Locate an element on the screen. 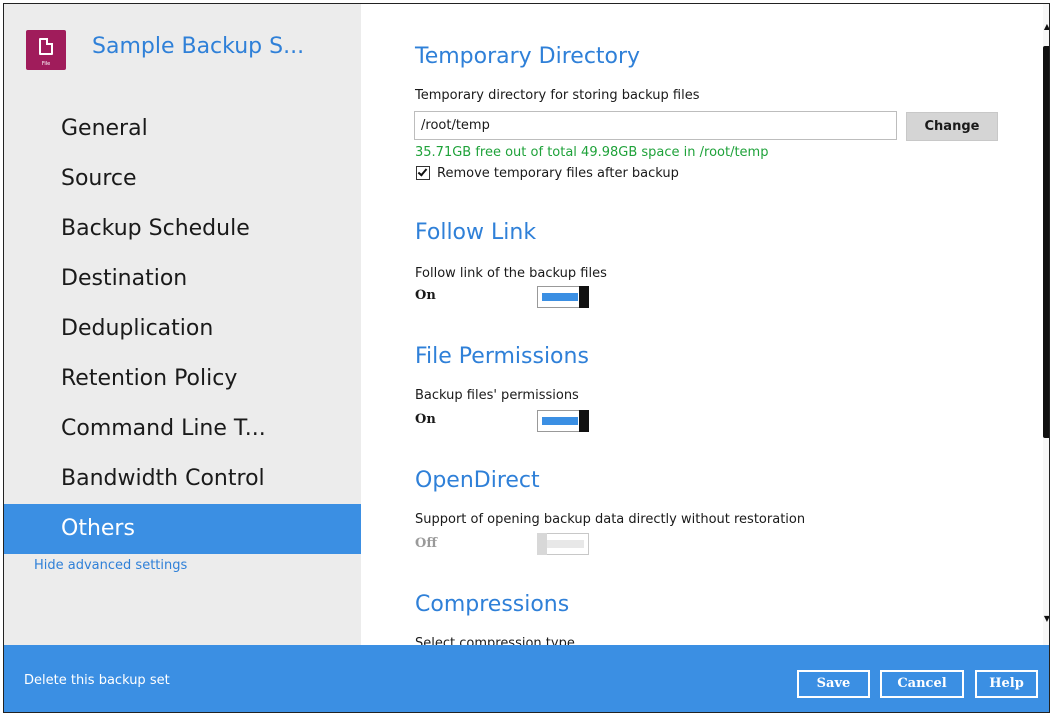 The image size is (1053, 716). follow-link-label: Follow link of the backup files is located at coordinates (511, 273).